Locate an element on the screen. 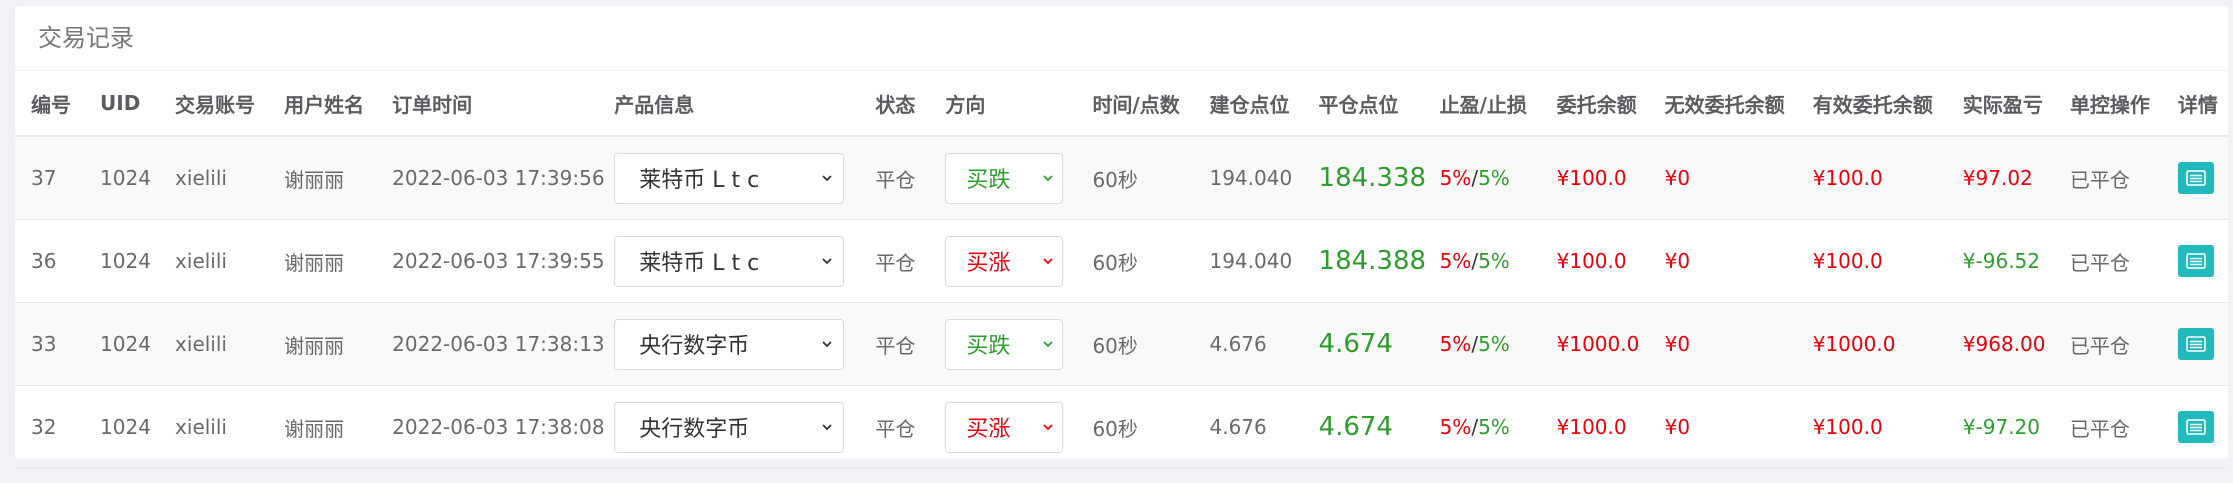 The width and height of the screenshot is (2233, 483). cell-order-time: 2022-06-03 17:39:55 is located at coordinates (490, 261).